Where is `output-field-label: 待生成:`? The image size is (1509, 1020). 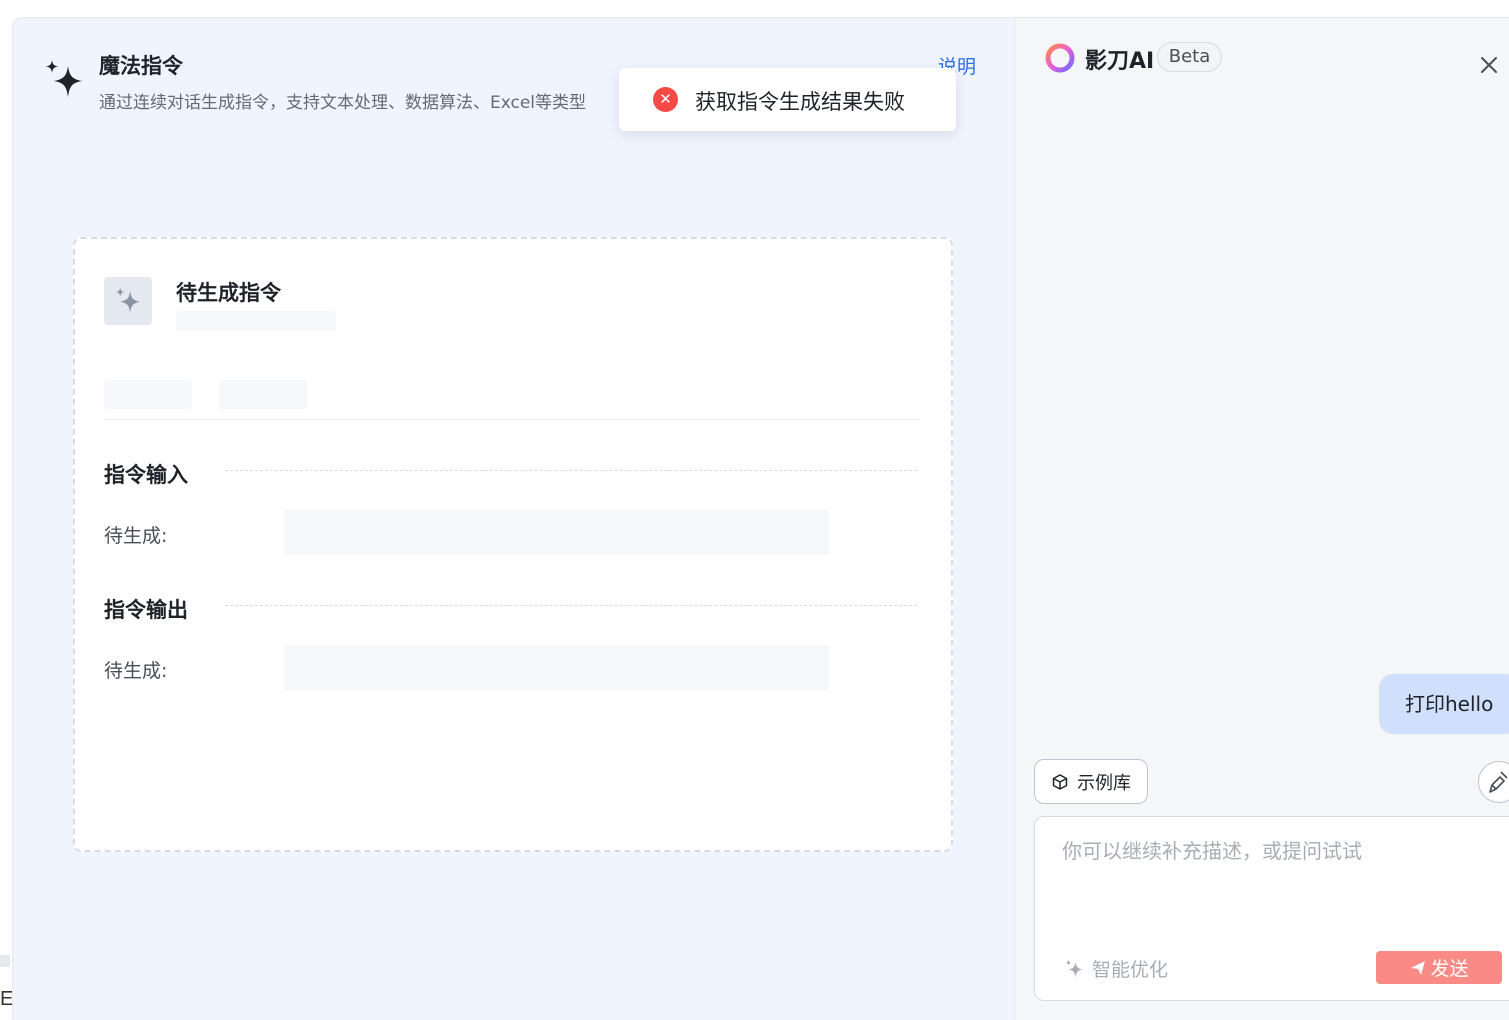 output-field-label: 待生成: is located at coordinates (136, 671).